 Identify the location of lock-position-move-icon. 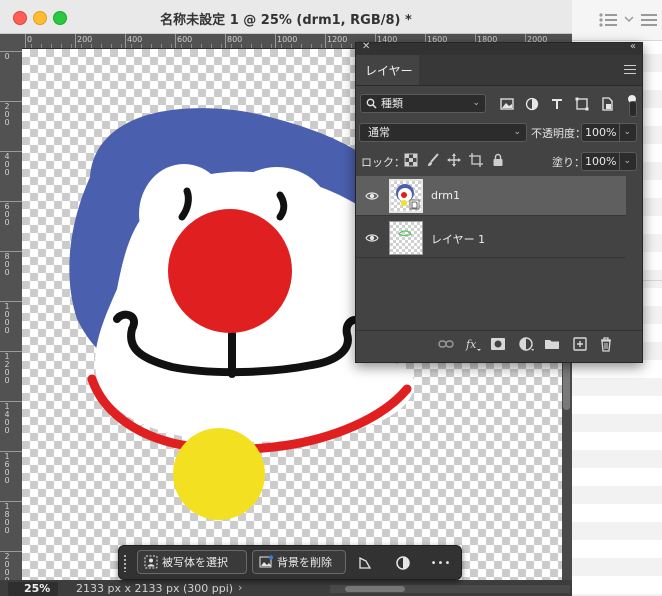
(454, 160).